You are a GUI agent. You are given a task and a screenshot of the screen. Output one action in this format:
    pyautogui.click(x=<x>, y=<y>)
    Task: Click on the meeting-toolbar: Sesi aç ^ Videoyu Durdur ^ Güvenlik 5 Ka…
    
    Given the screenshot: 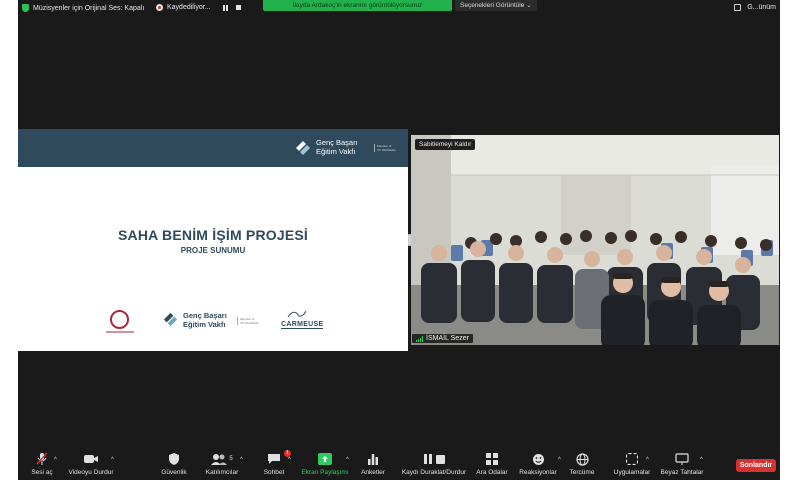 What is the action you would take?
    pyautogui.click(x=399, y=465)
    